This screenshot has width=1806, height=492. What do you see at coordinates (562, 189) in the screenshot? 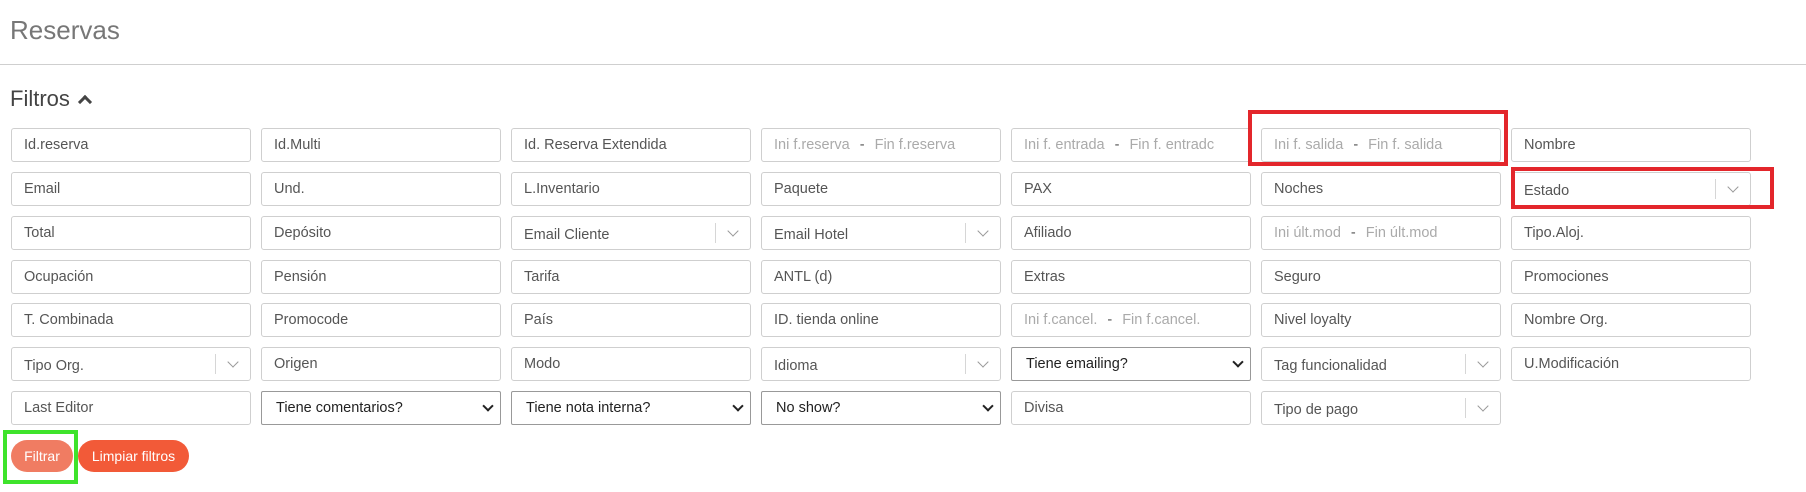
I see `field-placeholder: L.Inventario` at bounding box center [562, 189].